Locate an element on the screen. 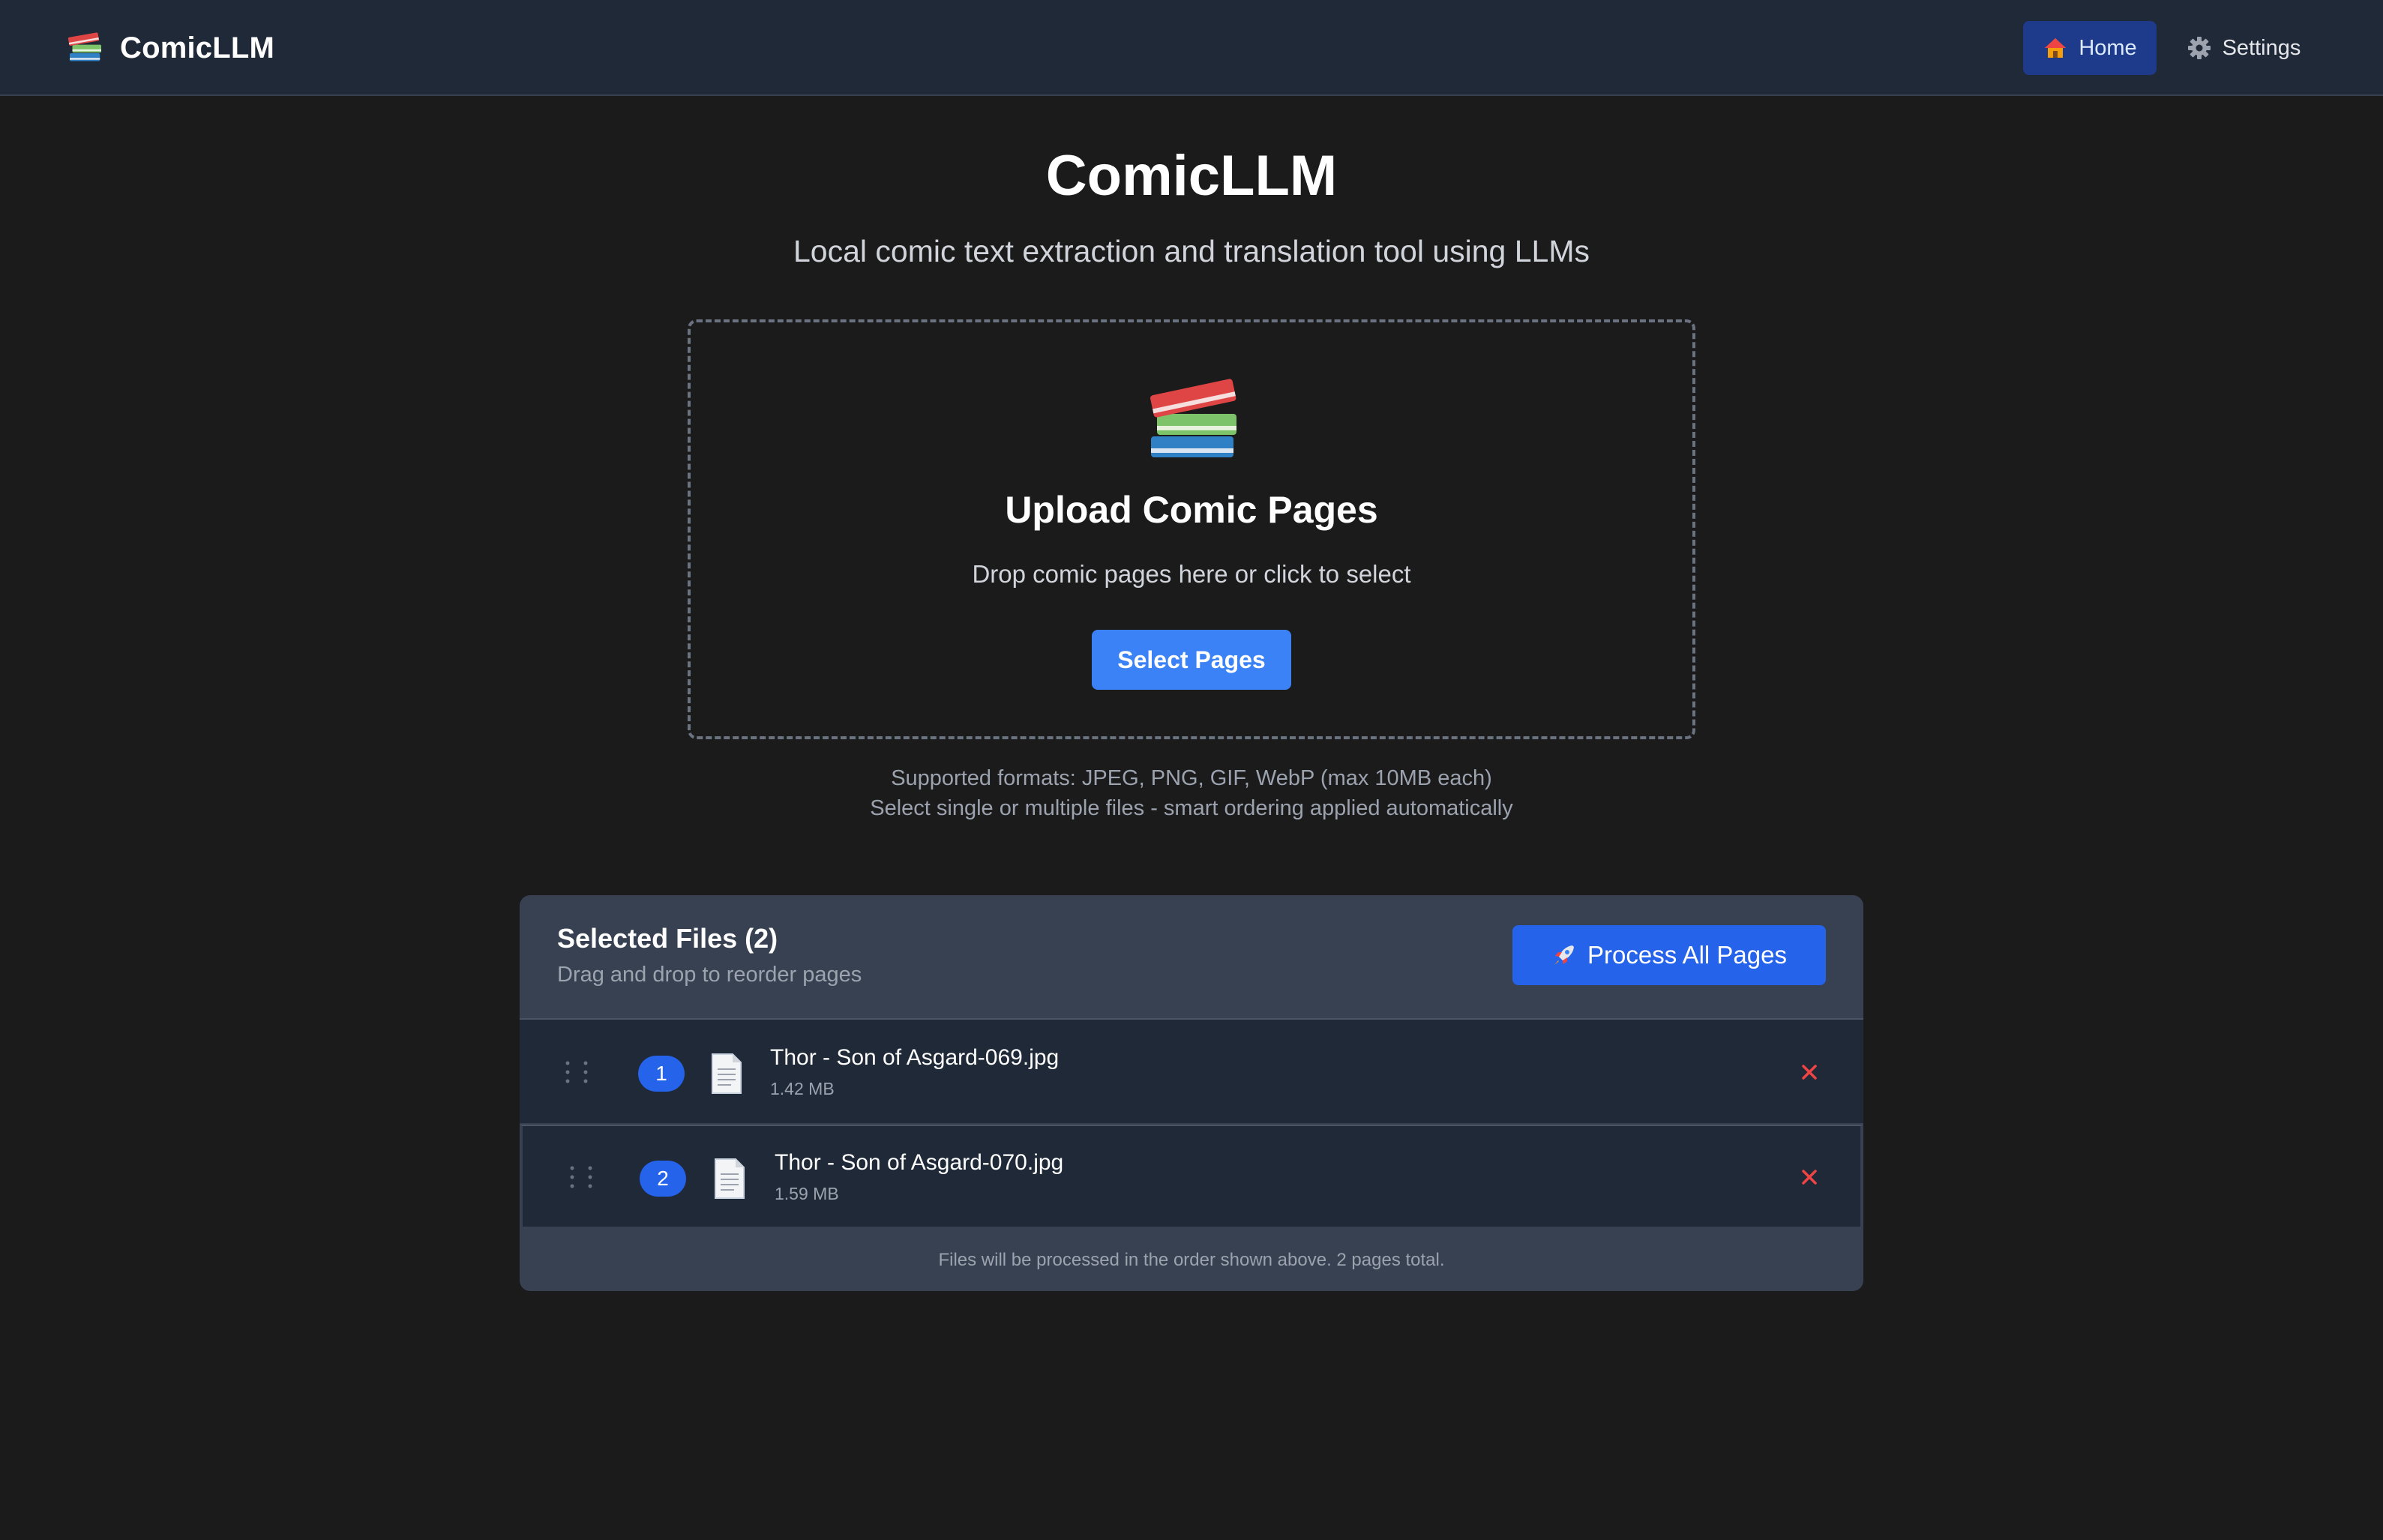 This screenshot has width=2383, height=1540. nav-home-label: Home is located at coordinates (2108, 47).